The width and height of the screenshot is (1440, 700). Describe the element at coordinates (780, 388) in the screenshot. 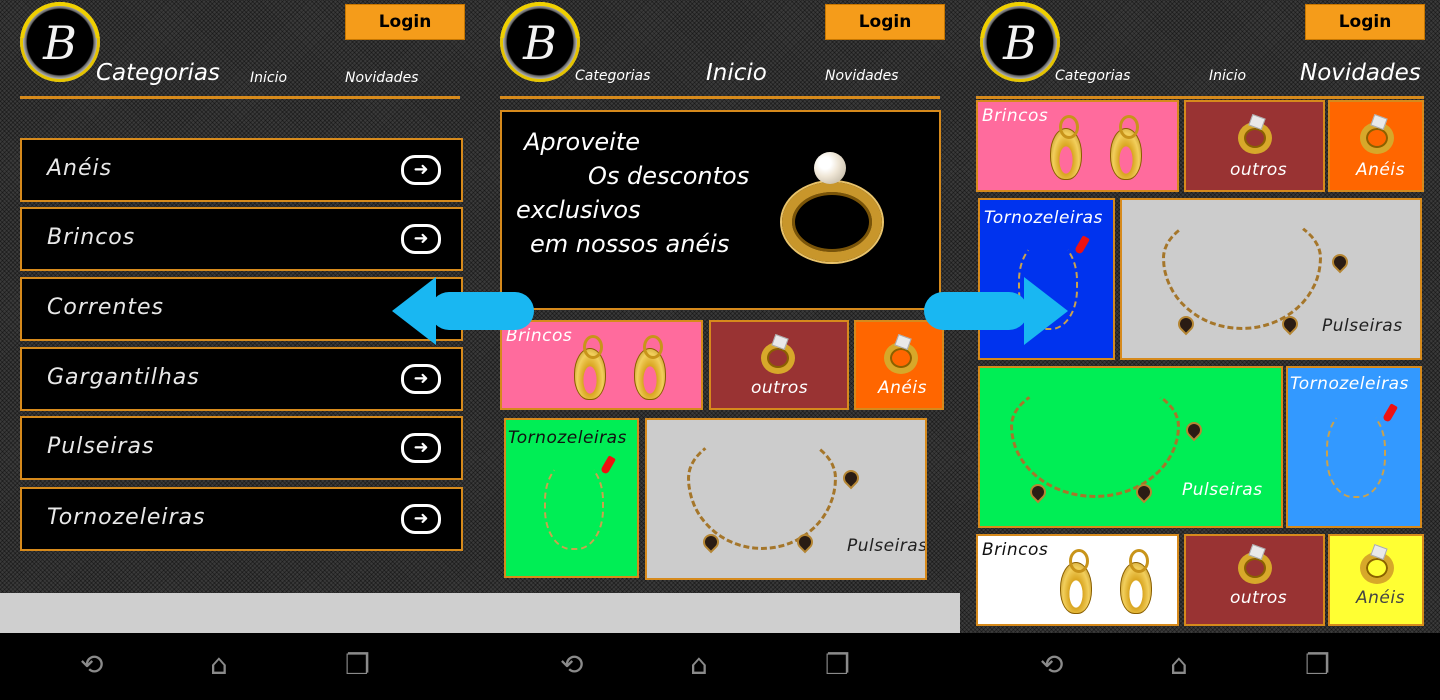

I see `tile-label: outros` at that location.